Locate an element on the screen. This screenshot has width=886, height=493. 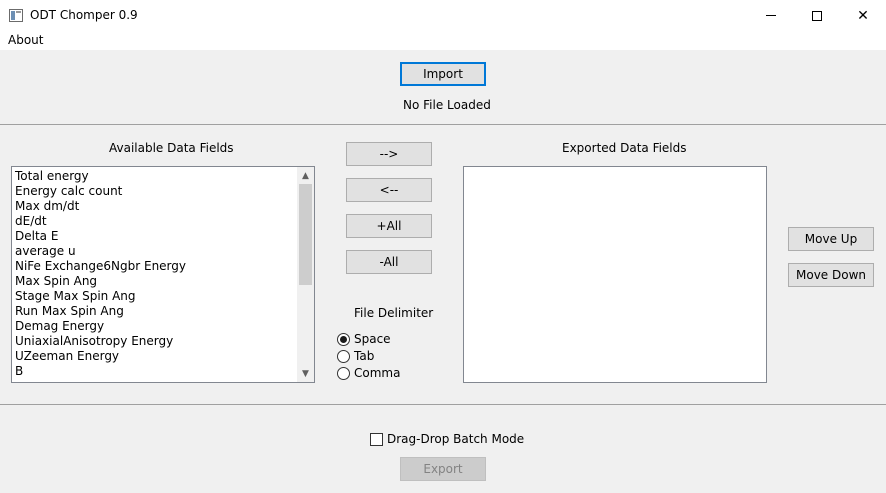
radio-space-label: Space is located at coordinates (372, 339).